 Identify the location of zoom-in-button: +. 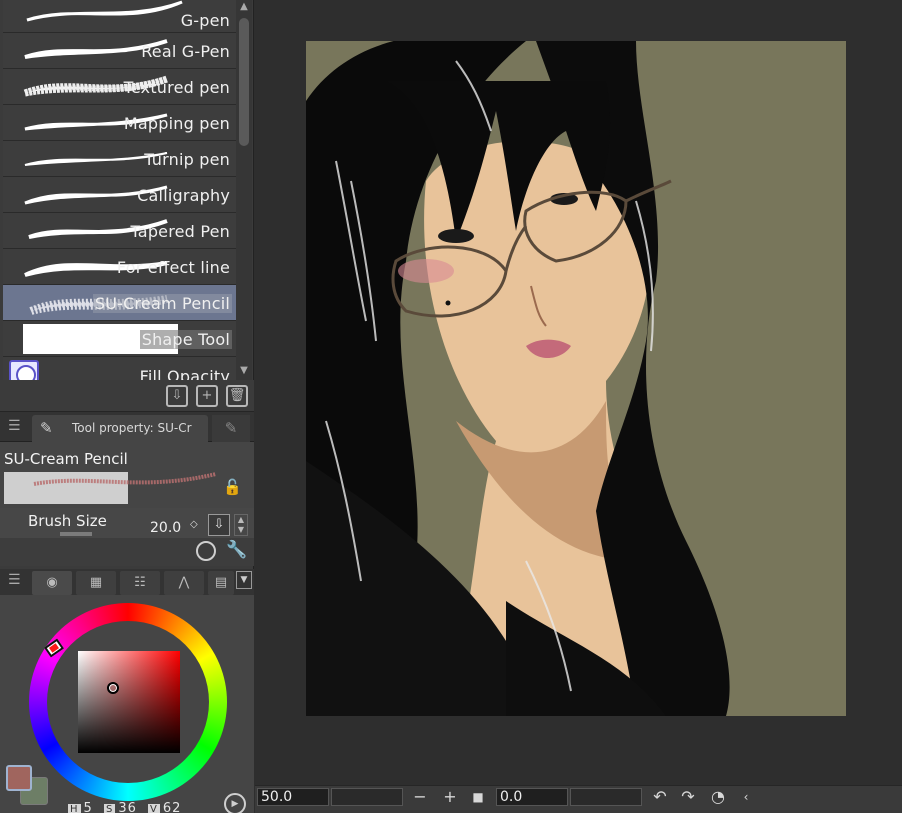
(450, 797).